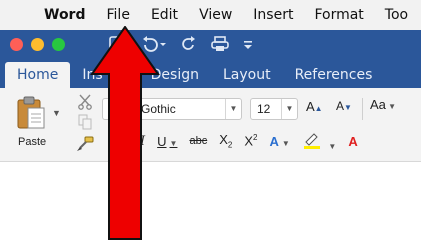  What do you see at coordinates (164, 15) in the screenshot?
I see `menu-edit: Edit` at bounding box center [164, 15].